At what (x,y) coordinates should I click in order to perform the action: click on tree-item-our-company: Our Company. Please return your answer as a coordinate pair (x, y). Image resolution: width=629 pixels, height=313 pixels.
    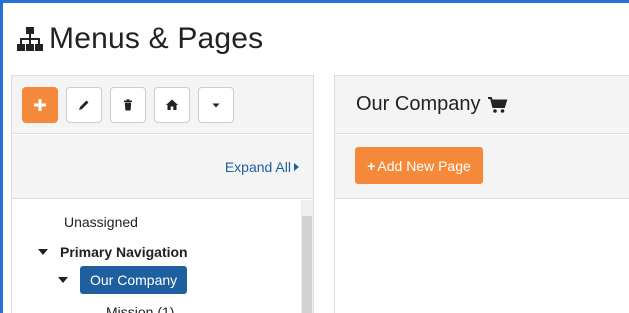
    Looking at the image, I should click on (123, 280).